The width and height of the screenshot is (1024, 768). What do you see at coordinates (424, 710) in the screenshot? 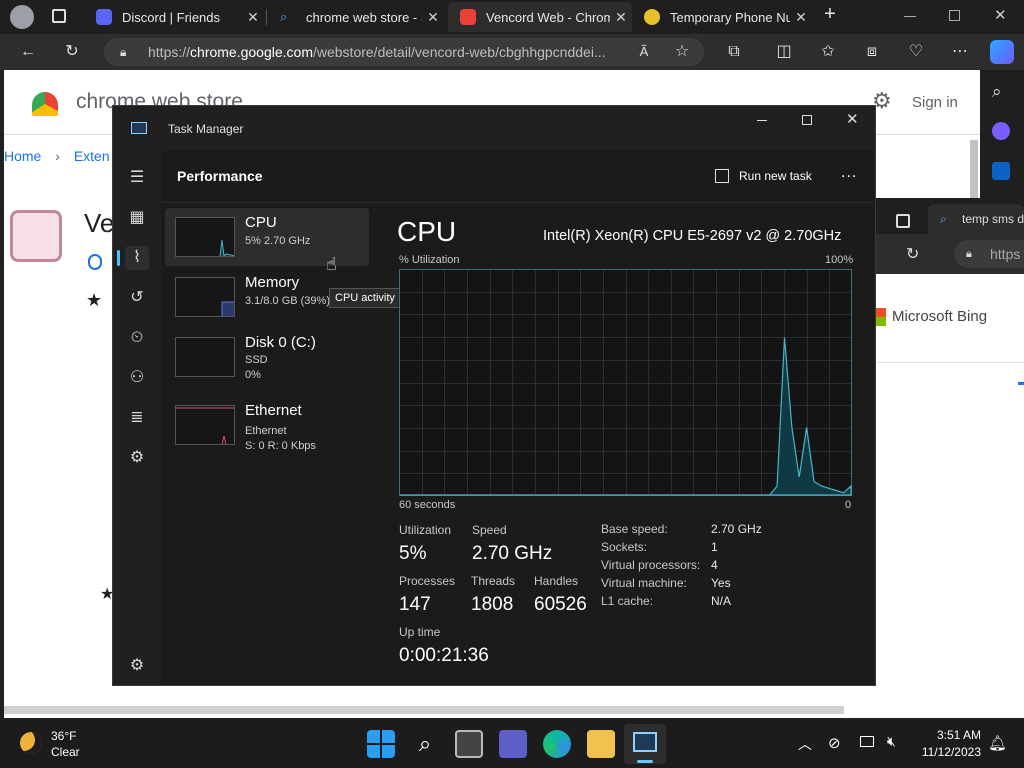
I see `horizontal-scrollbar` at bounding box center [424, 710].